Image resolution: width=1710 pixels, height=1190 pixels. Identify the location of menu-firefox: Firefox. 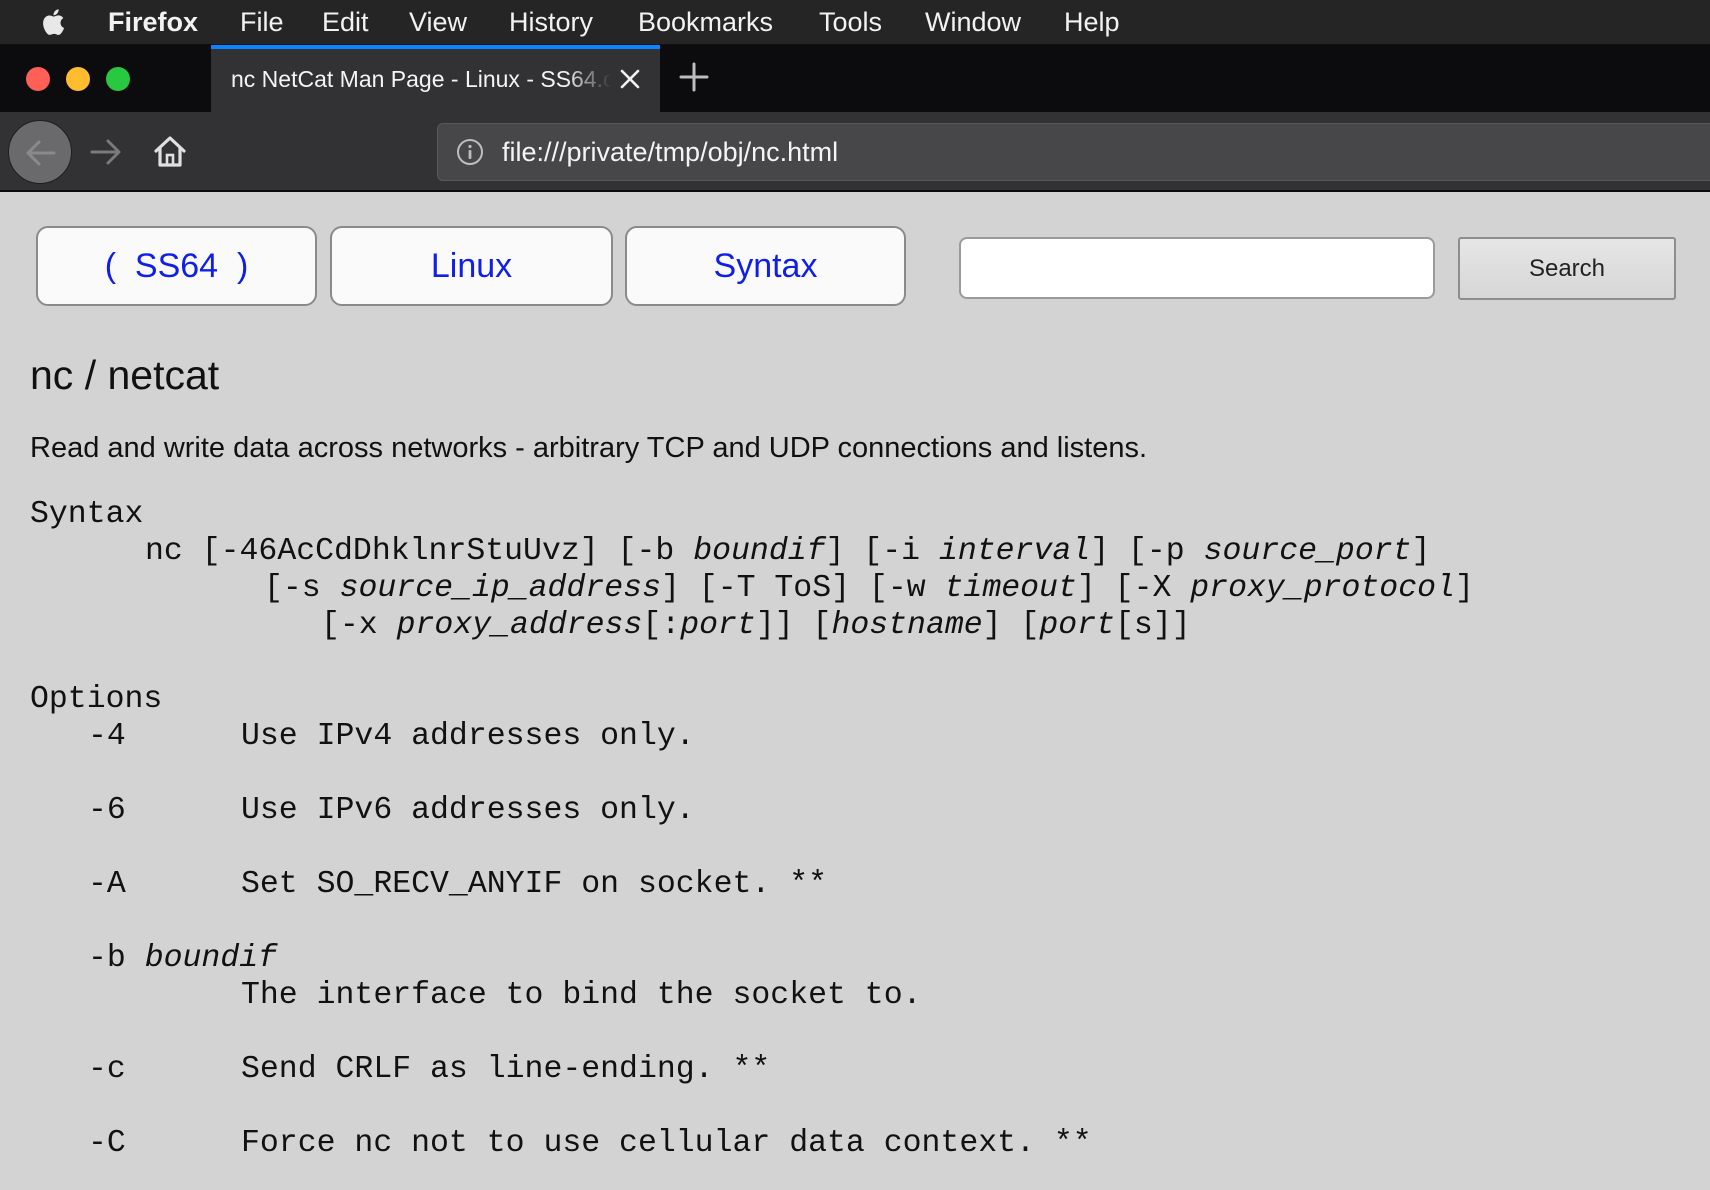
(153, 22).